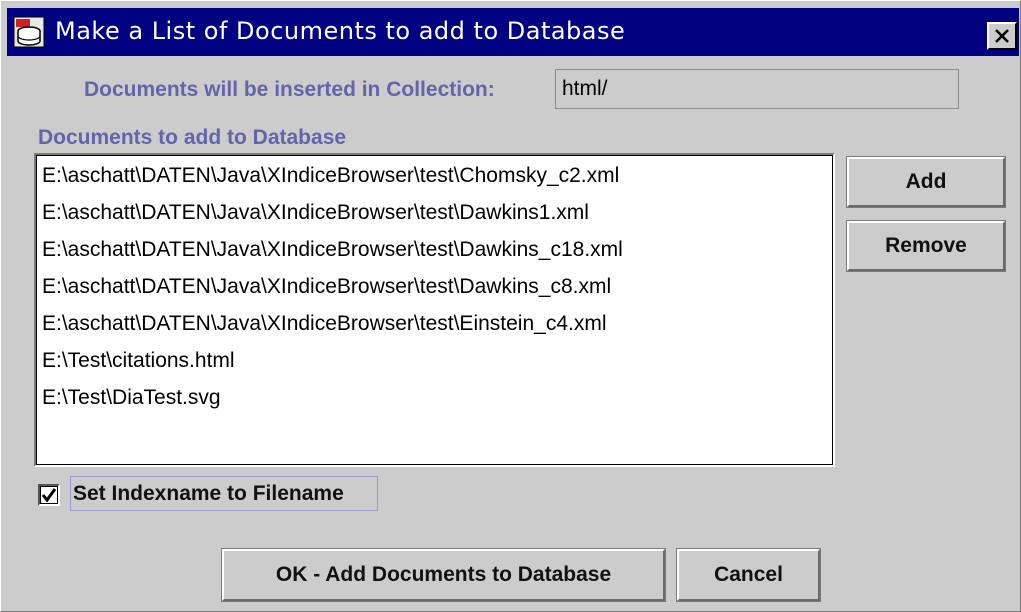  Describe the element at coordinates (131, 398) in the screenshot. I see `list-item: E:\Test\DiaTest.svg` at that location.